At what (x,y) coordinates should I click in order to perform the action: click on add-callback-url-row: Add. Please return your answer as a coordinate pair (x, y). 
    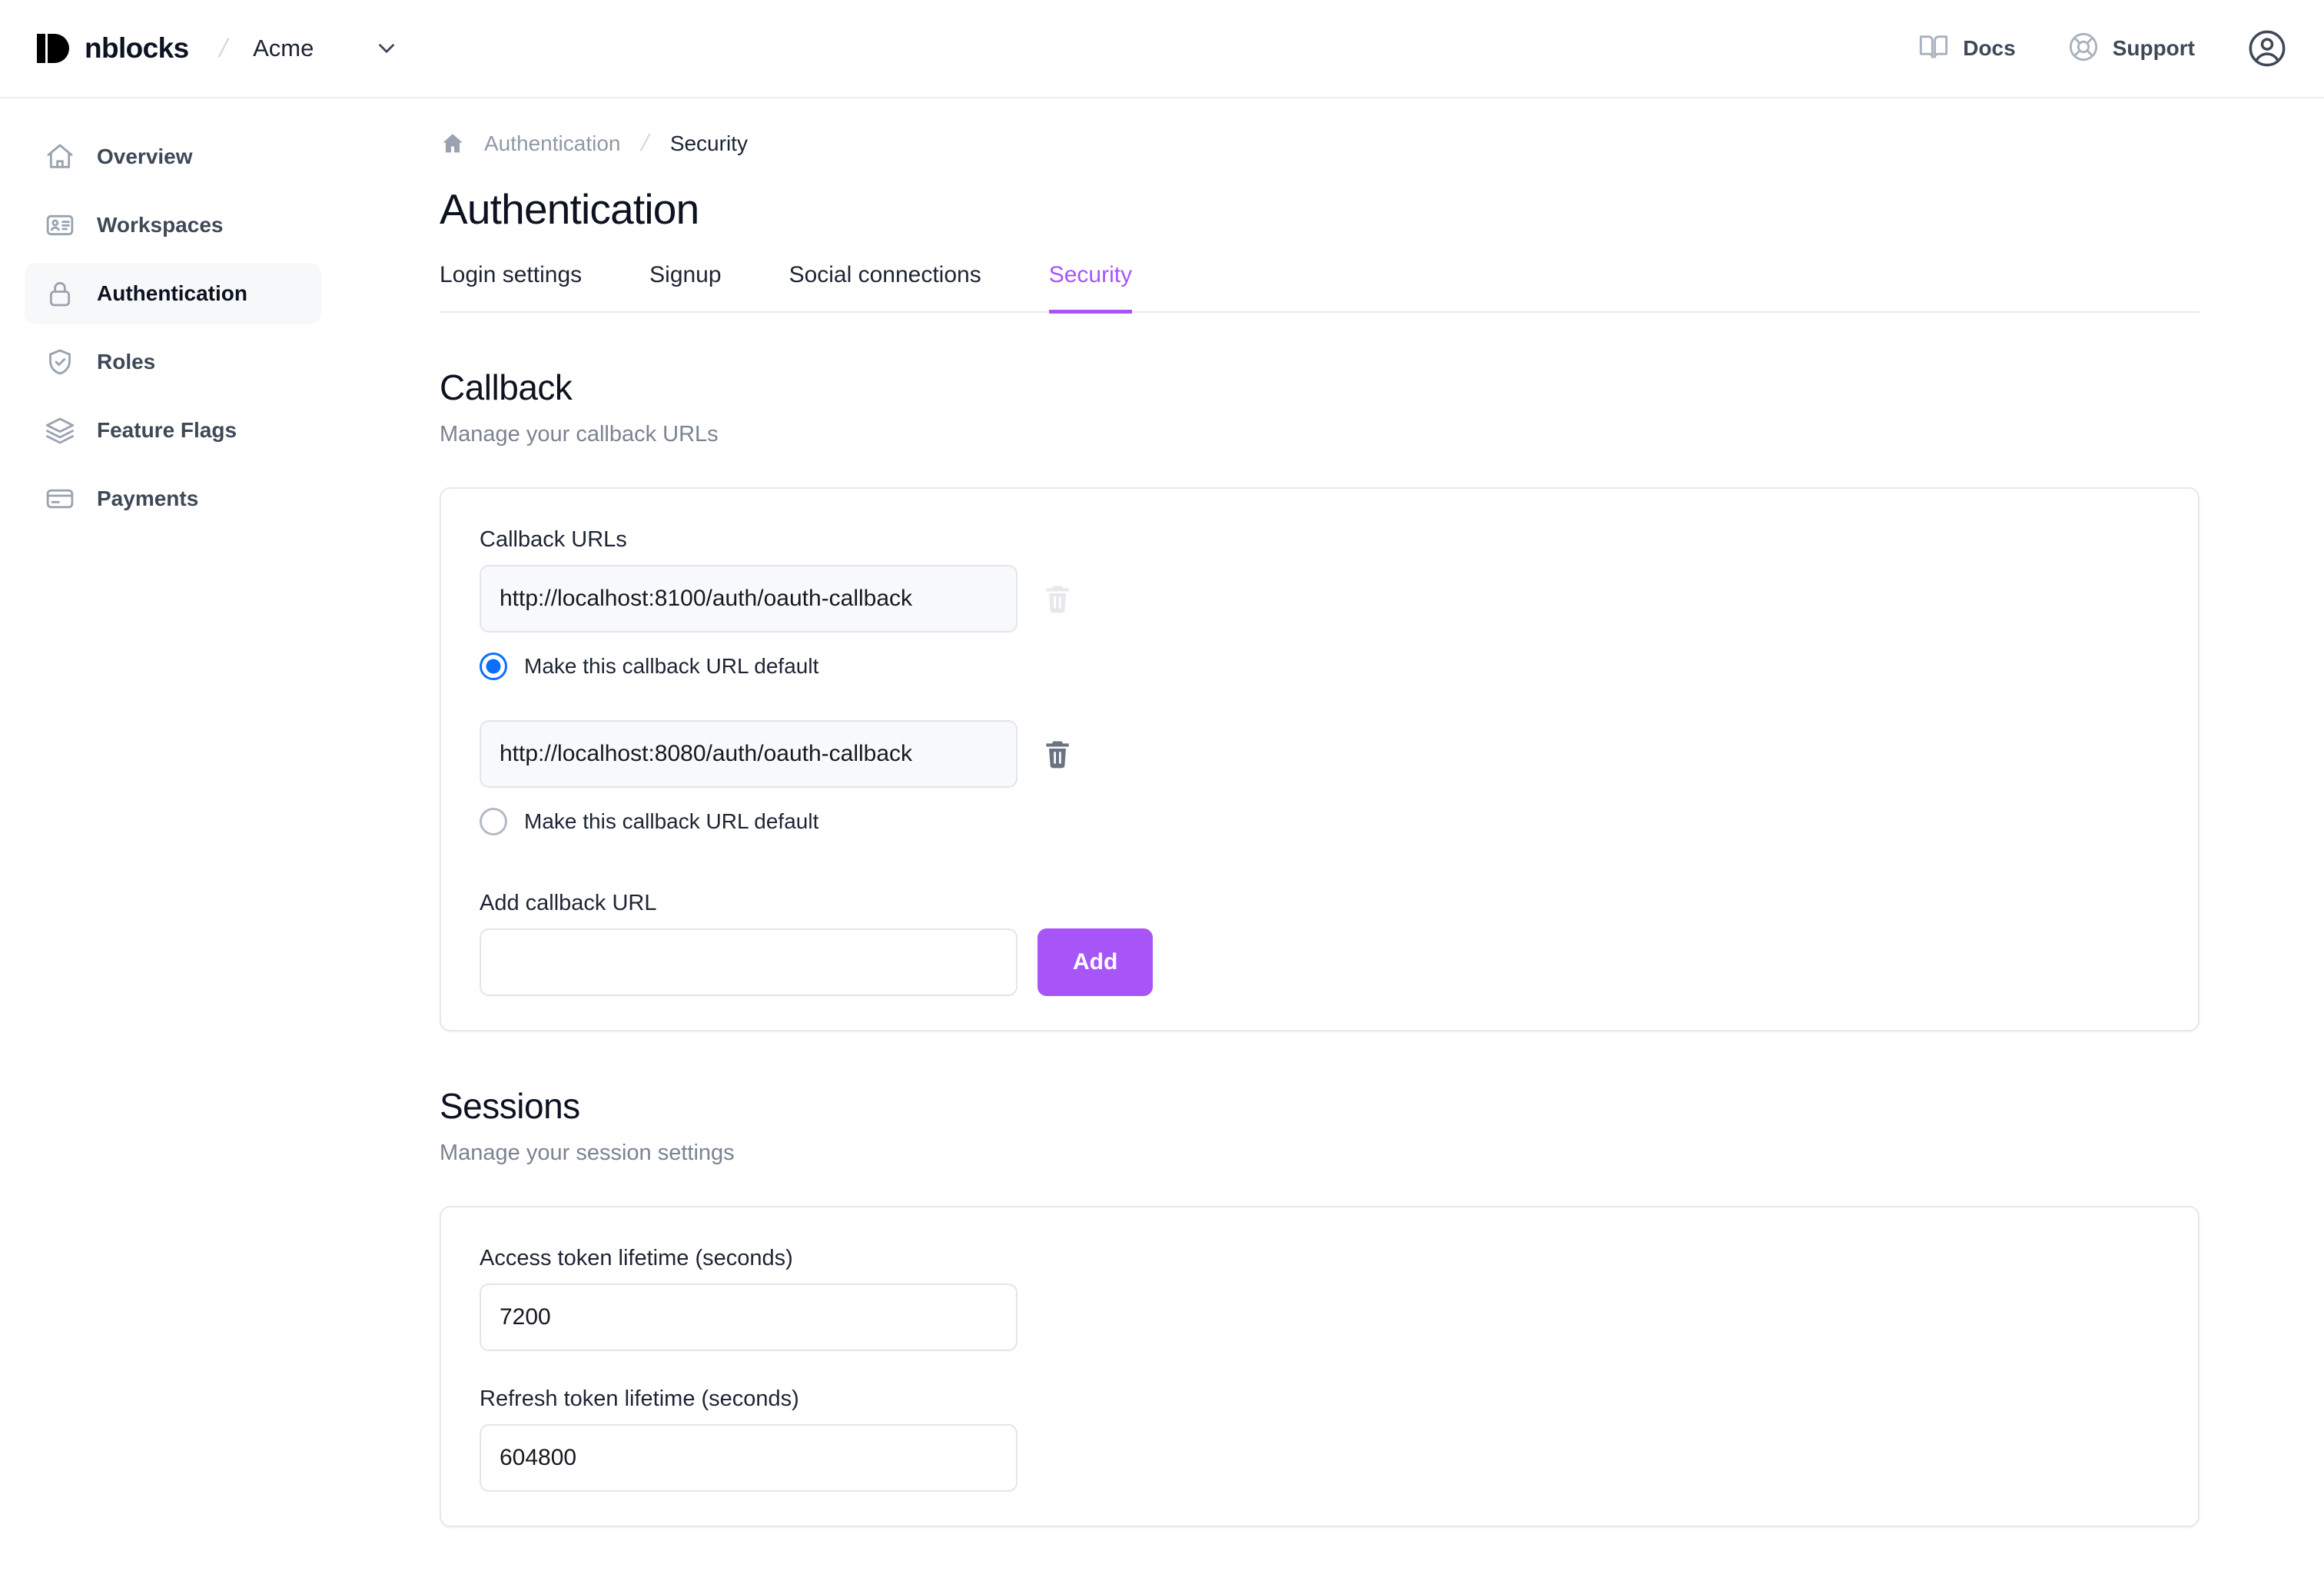
    Looking at the image, I should click on (1320, 962).